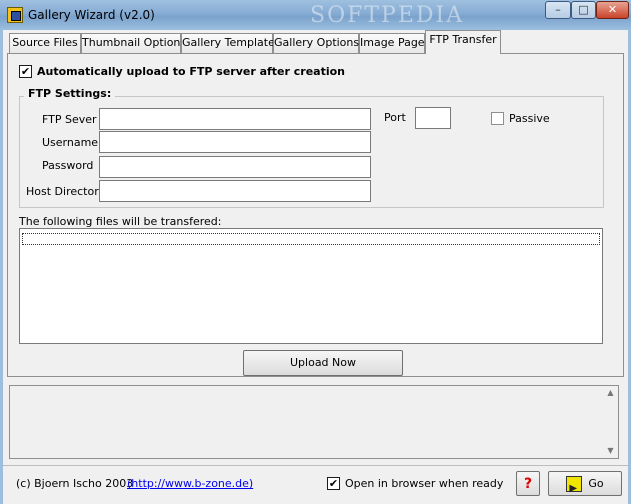 This screenshot has height=504, width=631. I want to click on open-browser-label: Open in browser when ready, so click(424, 483).